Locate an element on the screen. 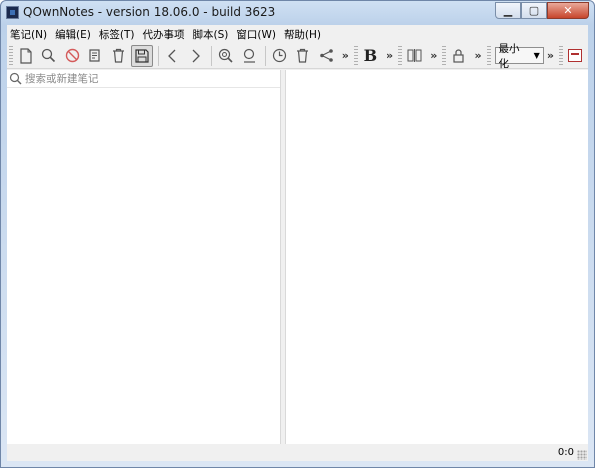 The image size is (595, 468). back-button is located at coordinates (172, 56).